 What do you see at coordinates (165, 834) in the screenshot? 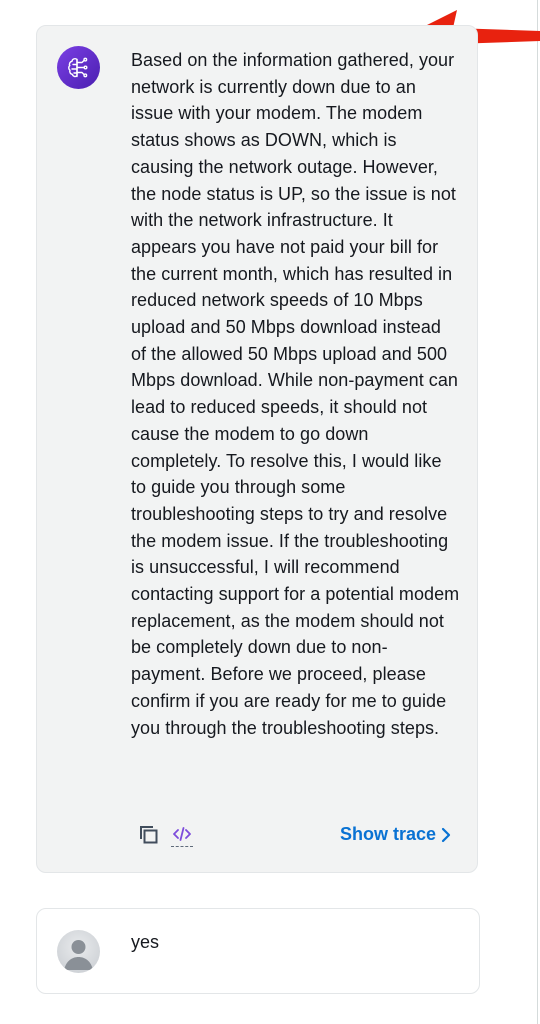
I see `message-actions` at bounding box center [165, 834].